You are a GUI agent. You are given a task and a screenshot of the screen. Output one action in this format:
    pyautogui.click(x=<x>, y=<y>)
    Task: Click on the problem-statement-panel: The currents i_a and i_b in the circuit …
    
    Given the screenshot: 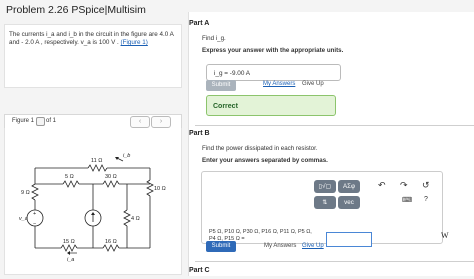 What is the action you would take?
    pyautogui.click(x=93, y=56)
    